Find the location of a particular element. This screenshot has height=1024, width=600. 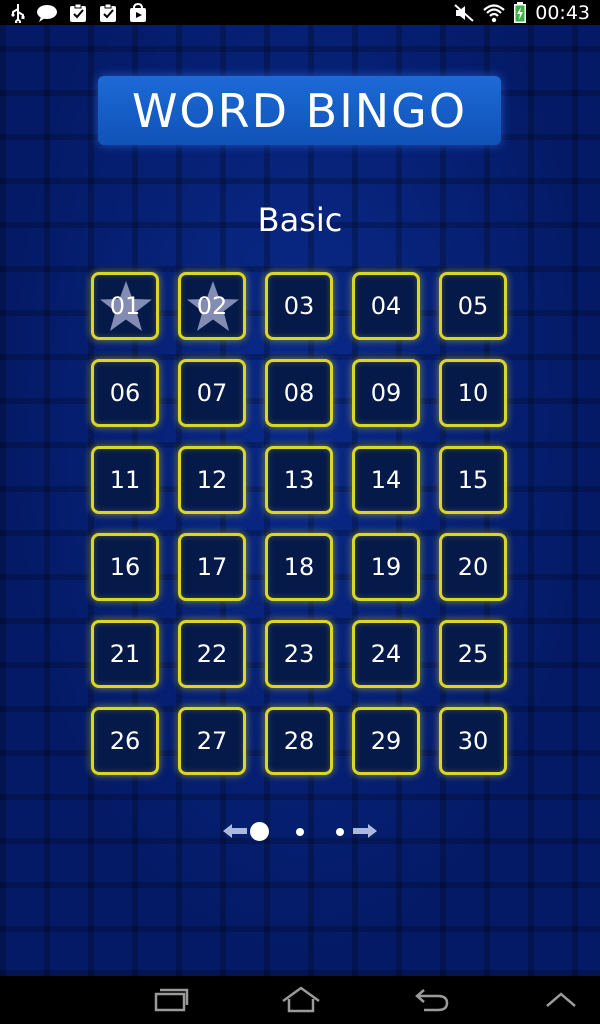

level-number: 28 is located at coordinates (299, 741).